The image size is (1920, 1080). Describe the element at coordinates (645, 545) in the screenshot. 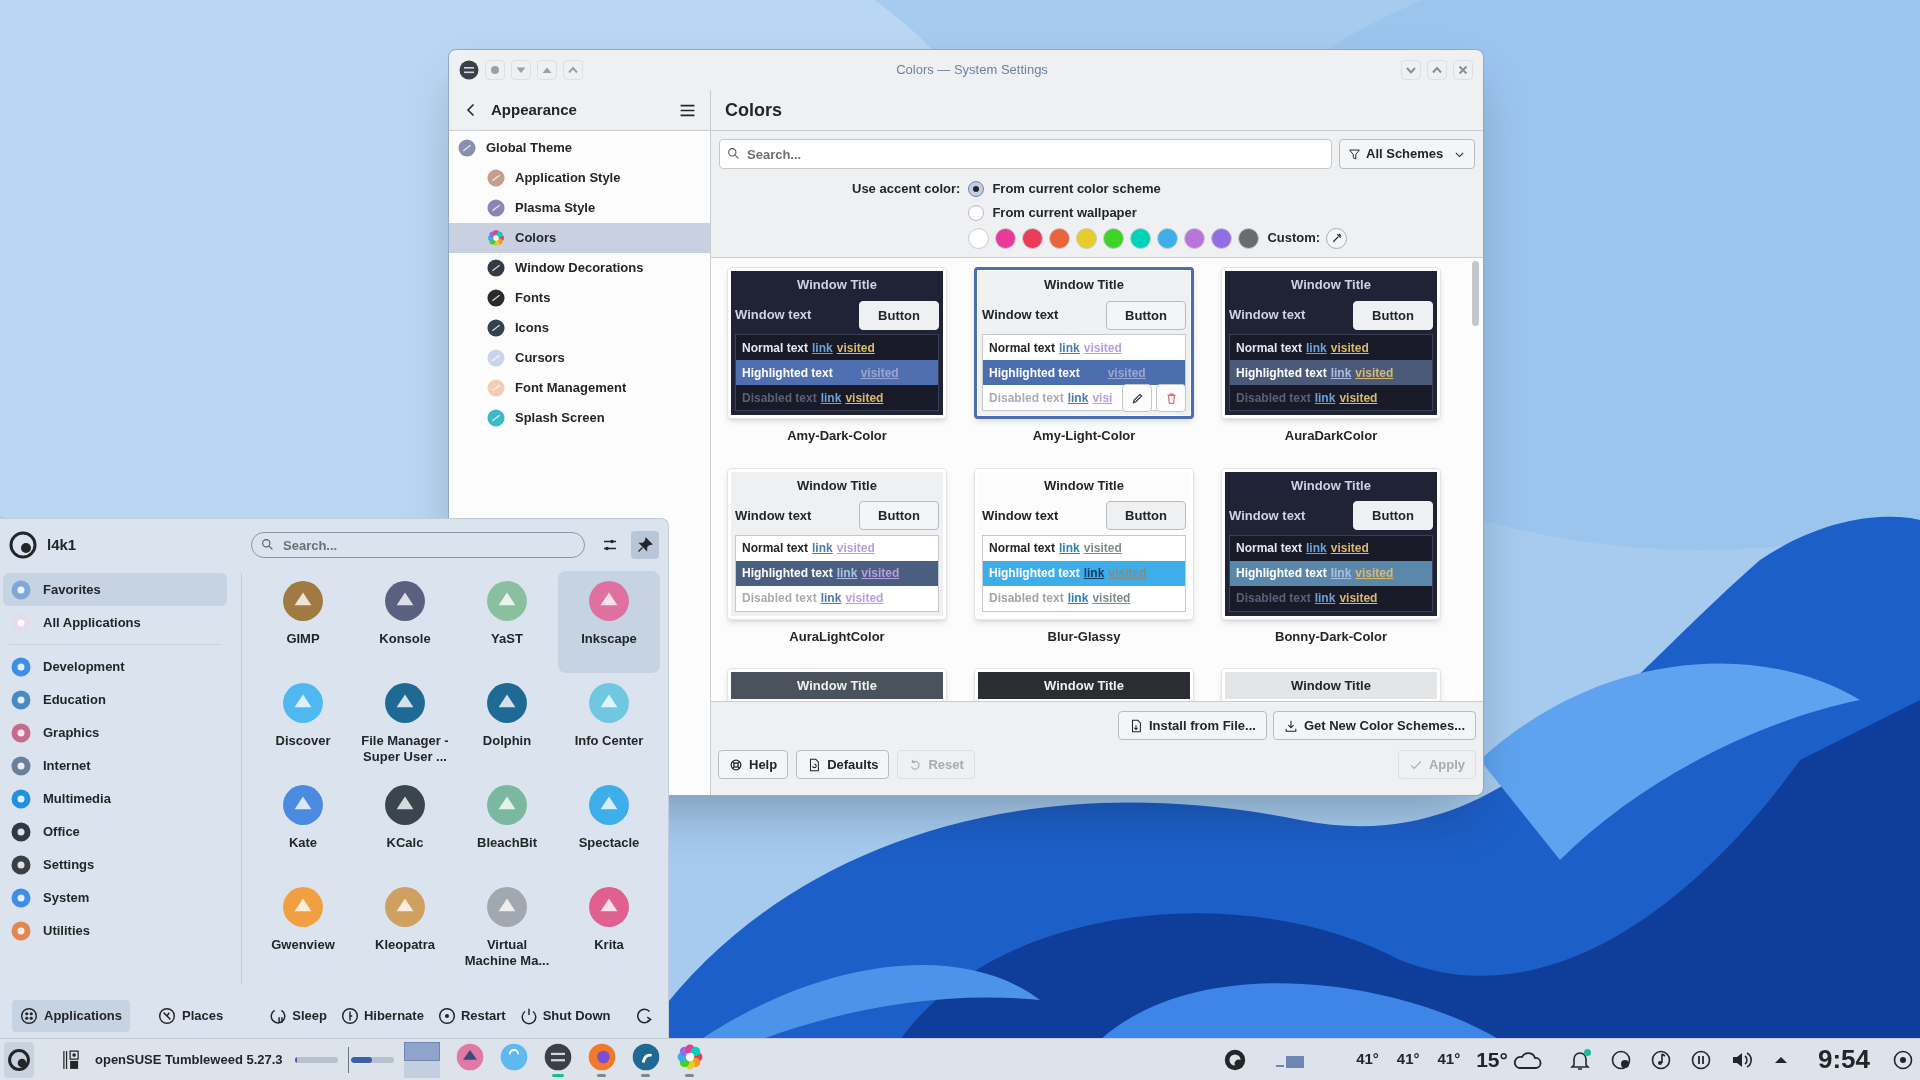

I see `pin-button` at that location.